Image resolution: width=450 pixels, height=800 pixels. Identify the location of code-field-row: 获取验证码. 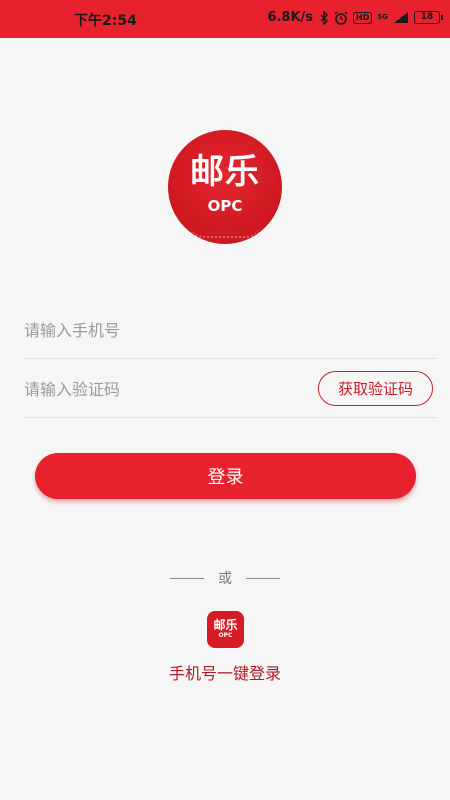
(230, 389).